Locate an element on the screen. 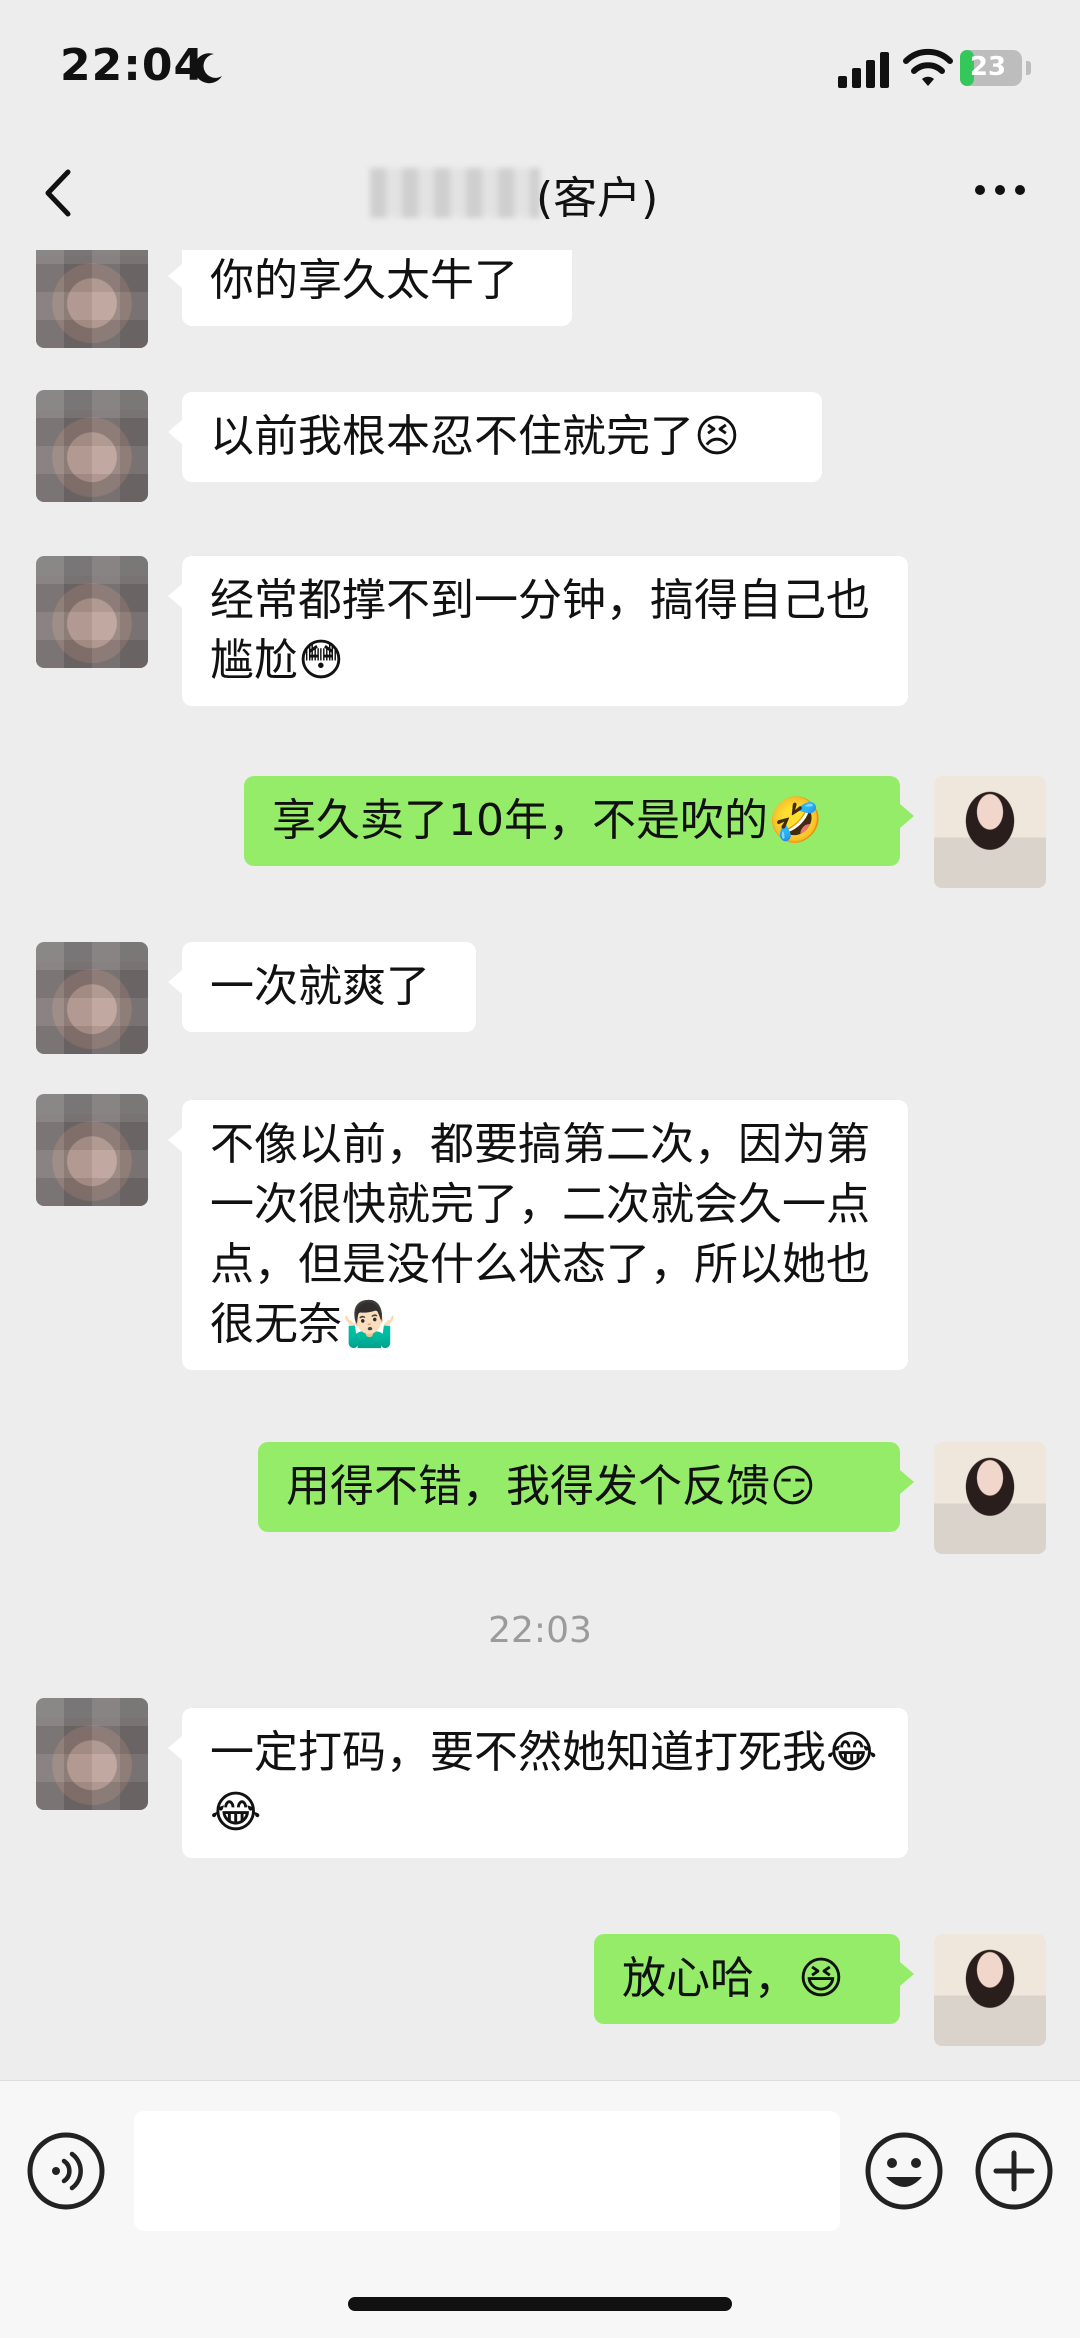 This screenshot has height=2338, width=1080. status-time: 22:04 is located at coordinates (133, 65).